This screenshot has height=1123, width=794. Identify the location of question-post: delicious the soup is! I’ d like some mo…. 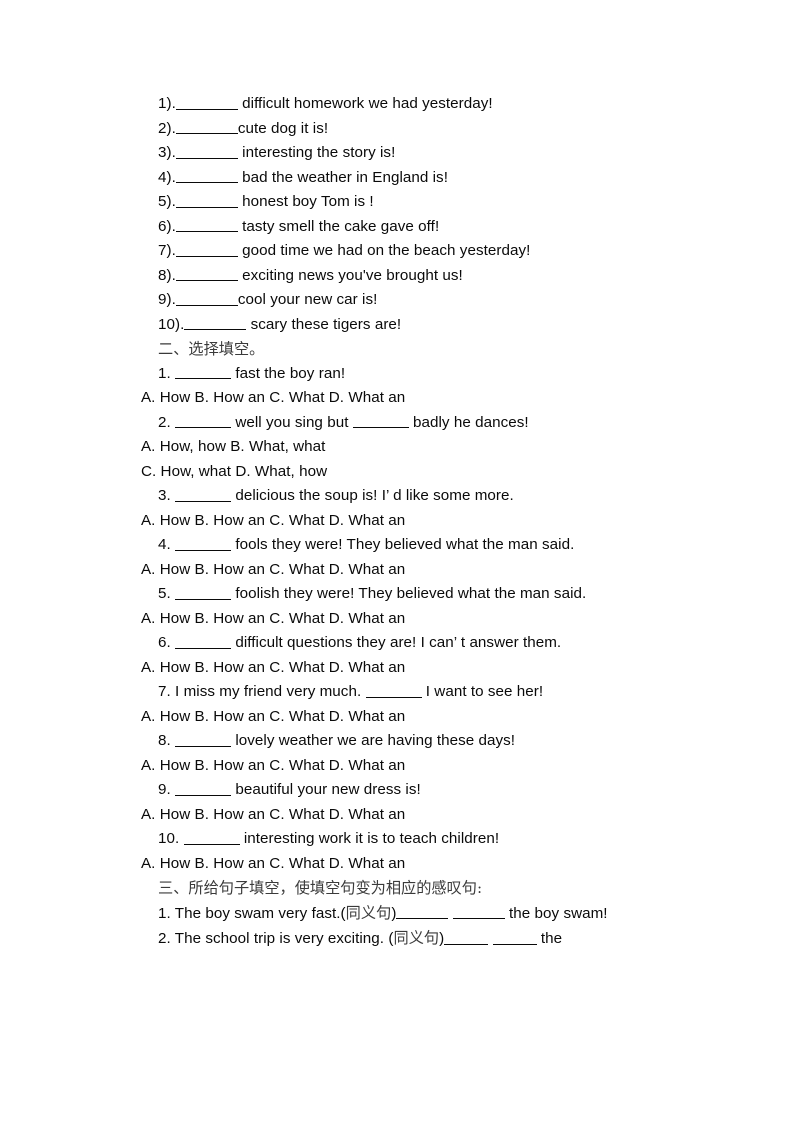
(372, 495).